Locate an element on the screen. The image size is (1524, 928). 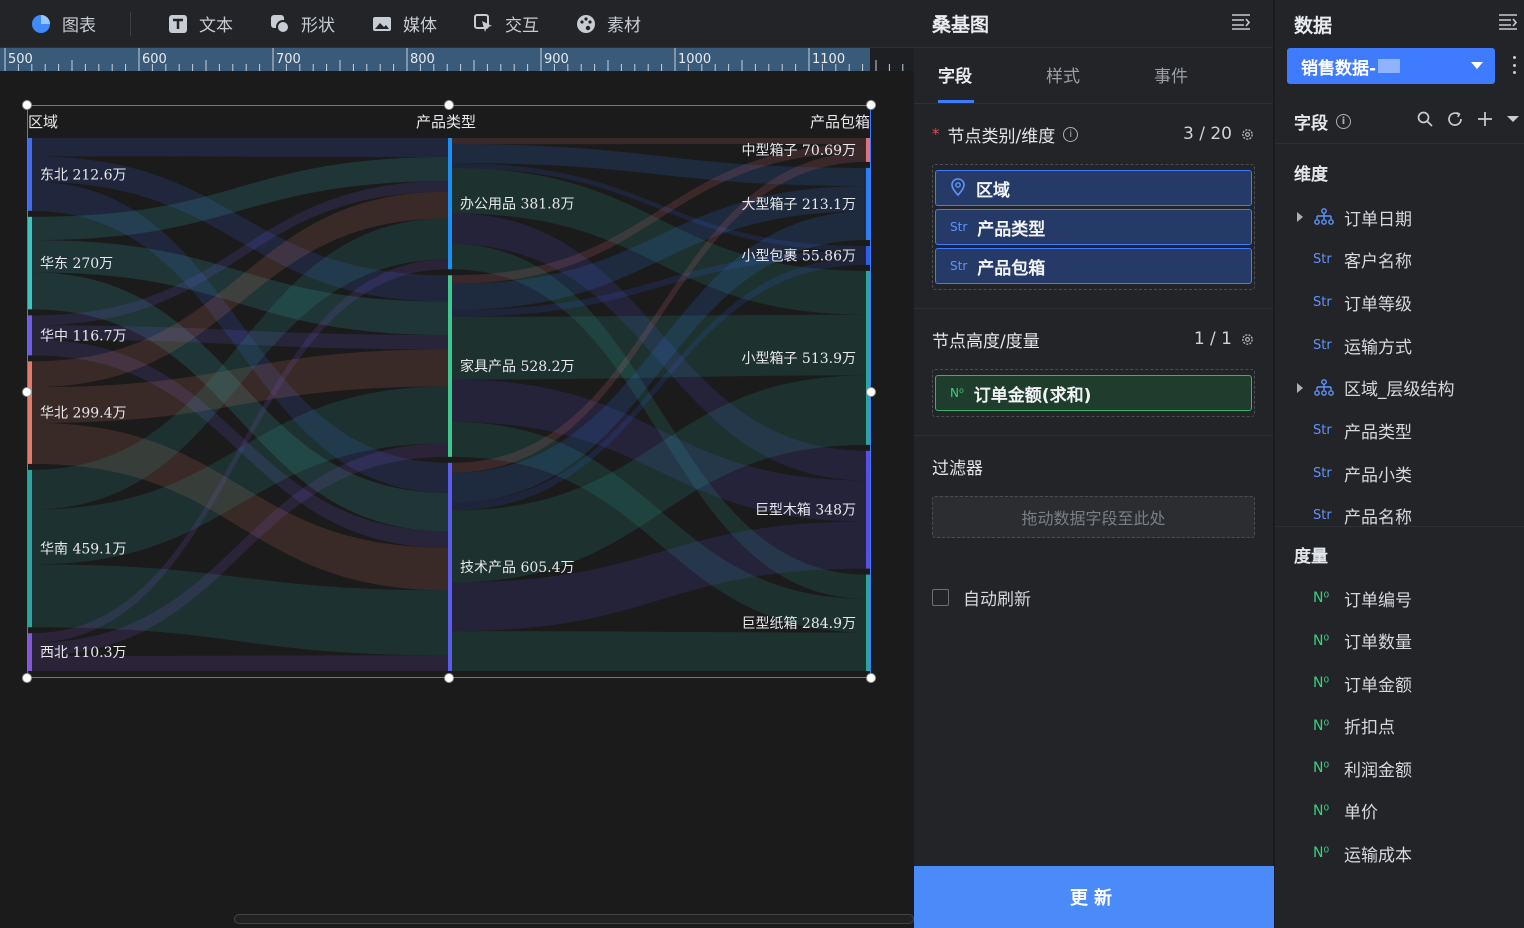
resize-handle-top is located at coordinates (449, 105).